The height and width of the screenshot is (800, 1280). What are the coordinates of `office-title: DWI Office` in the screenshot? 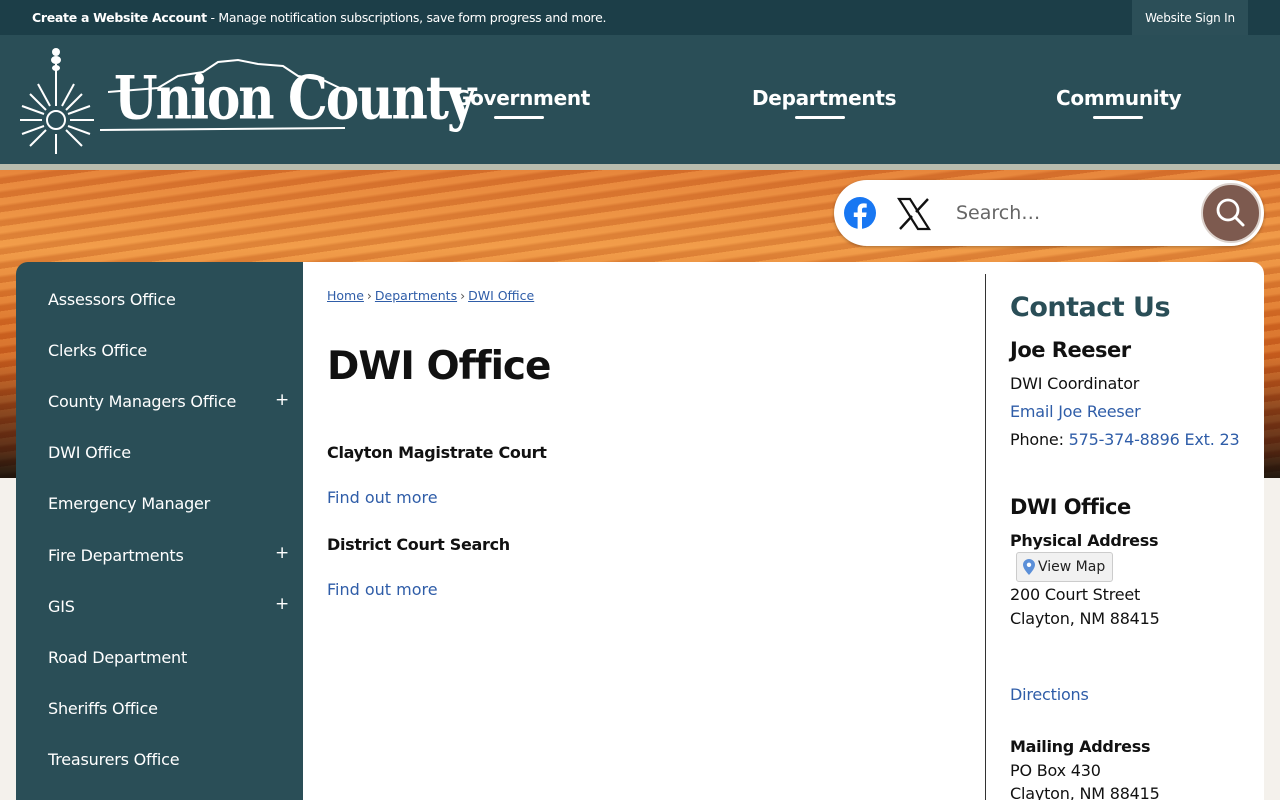 It's located at (1070, 507).